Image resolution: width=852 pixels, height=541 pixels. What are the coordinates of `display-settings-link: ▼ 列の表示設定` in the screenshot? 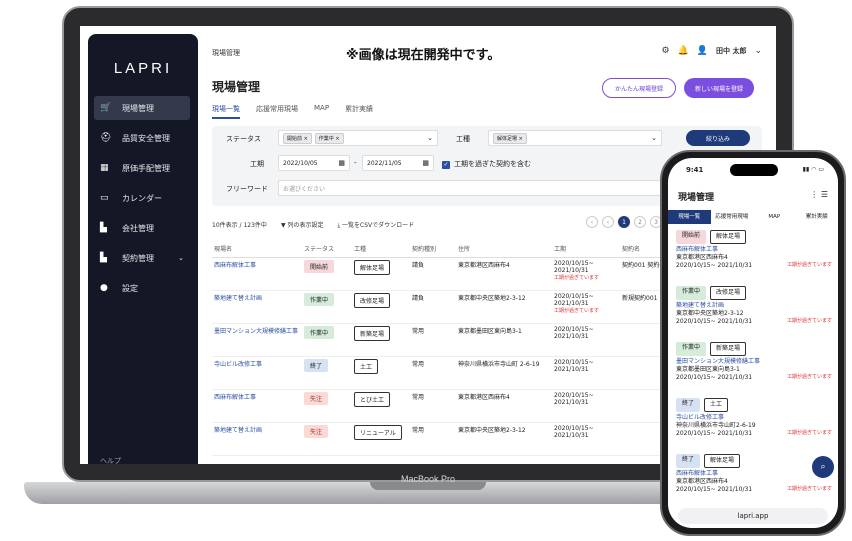 It's located at (302, 225).